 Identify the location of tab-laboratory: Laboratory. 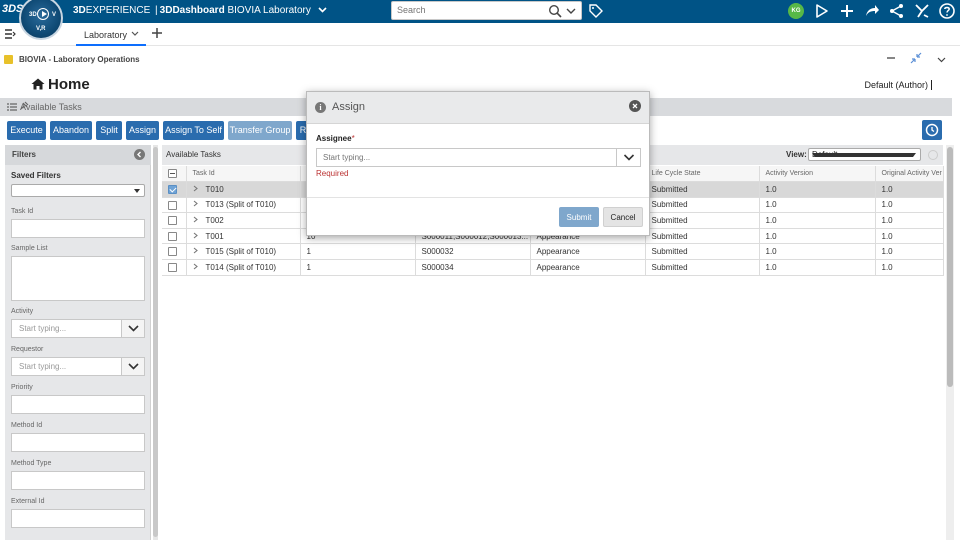
(111, 34).